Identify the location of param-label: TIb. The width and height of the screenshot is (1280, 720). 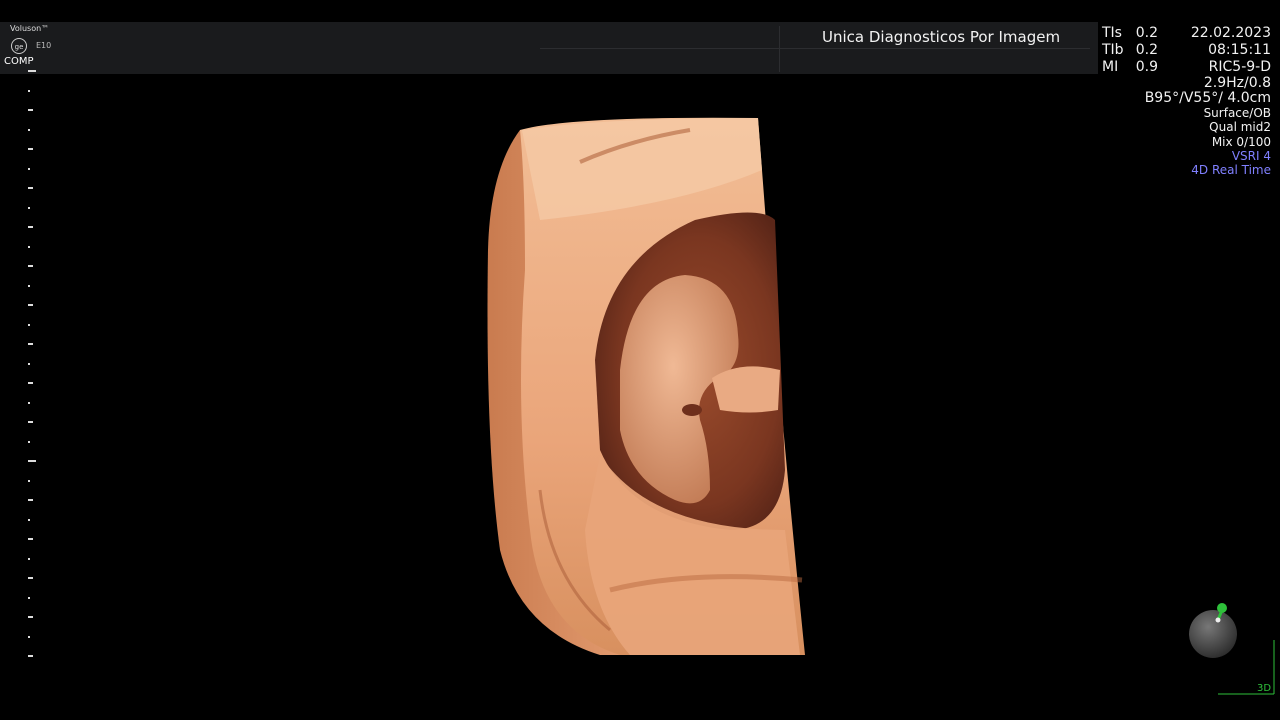
(1113, 50).